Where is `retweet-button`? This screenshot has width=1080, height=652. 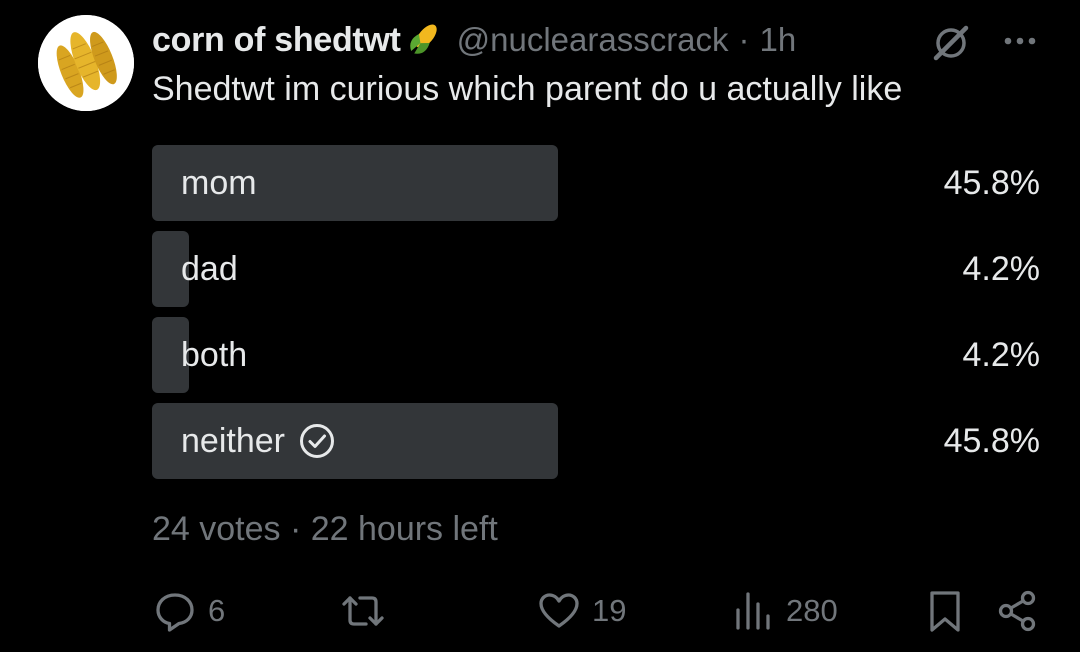
retweet-button is located at coordinates (368, 611).